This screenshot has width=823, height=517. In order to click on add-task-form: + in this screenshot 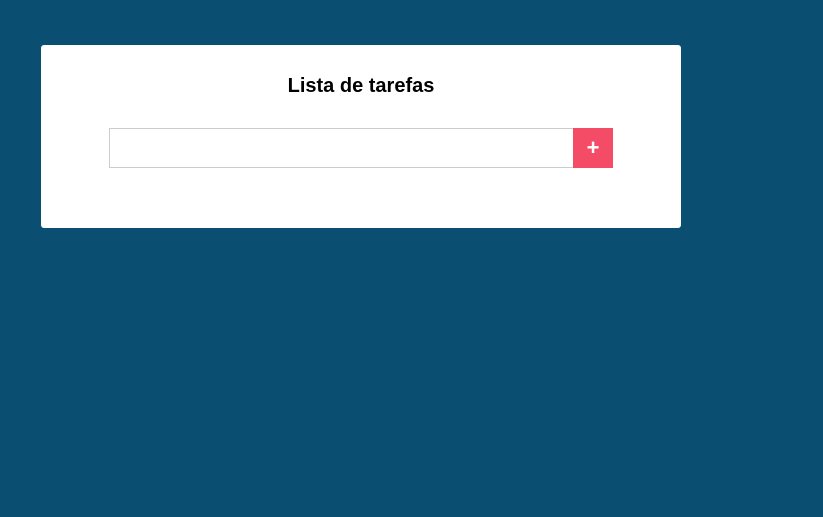, I will do `click(361, 148)`.